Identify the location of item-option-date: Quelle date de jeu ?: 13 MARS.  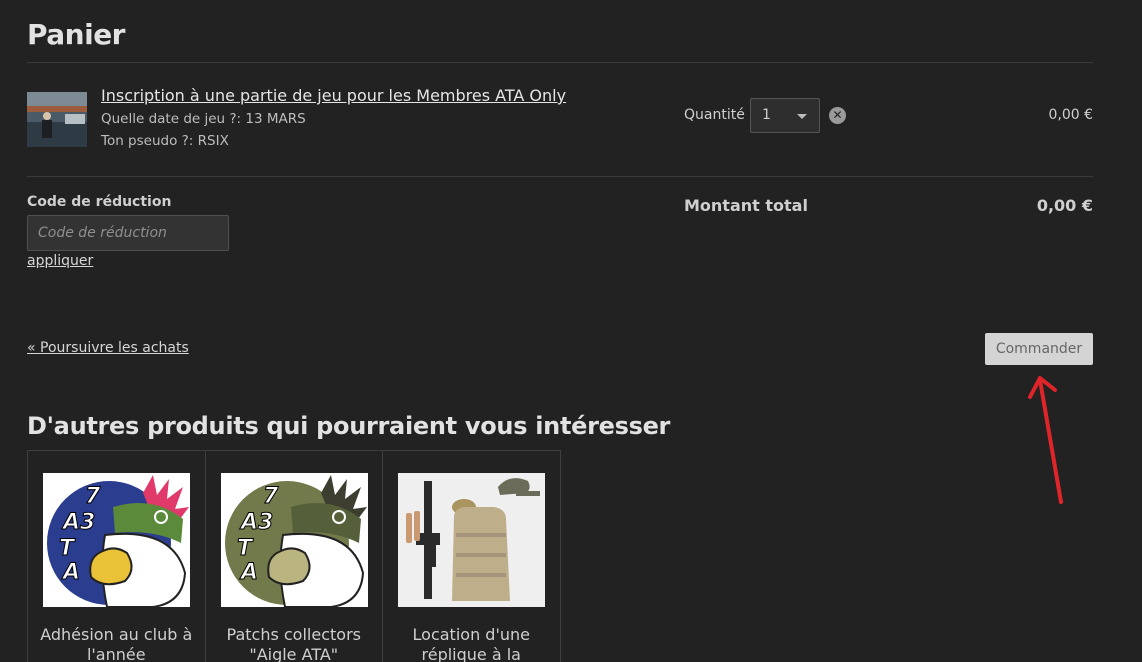
(203, 119).